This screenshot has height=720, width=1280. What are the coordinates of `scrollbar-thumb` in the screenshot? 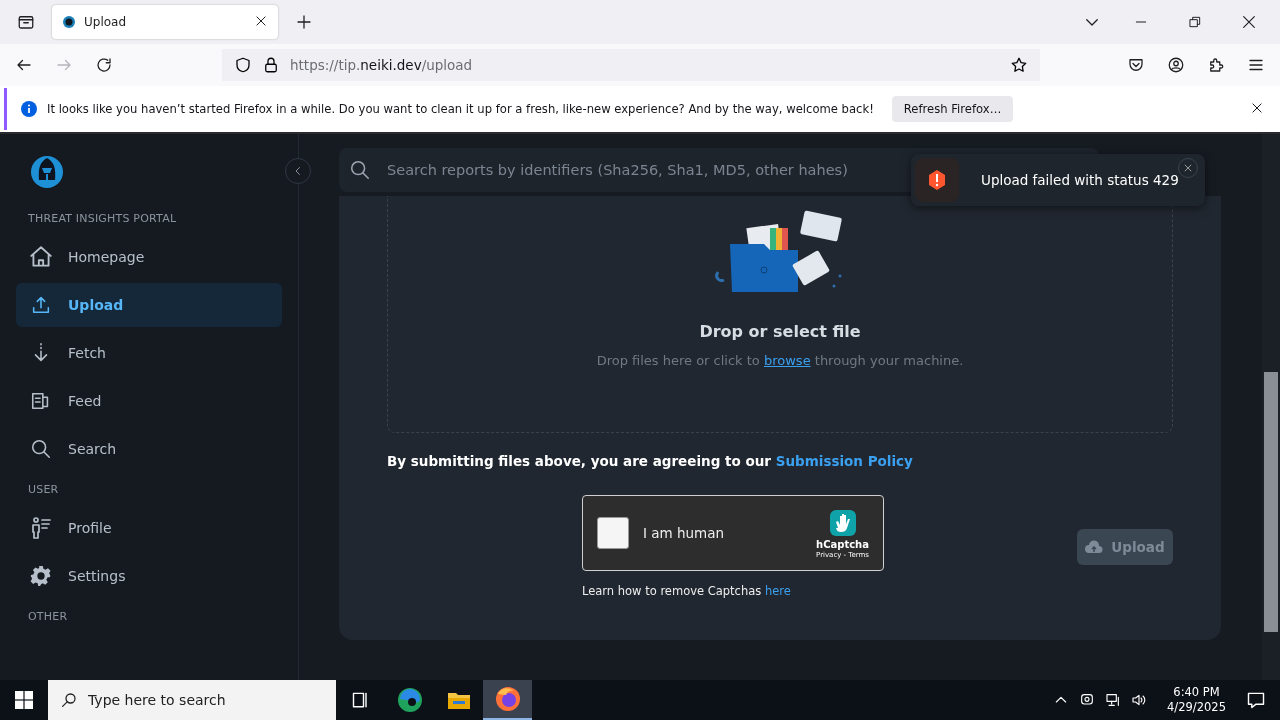 It's located at (1271, 502).